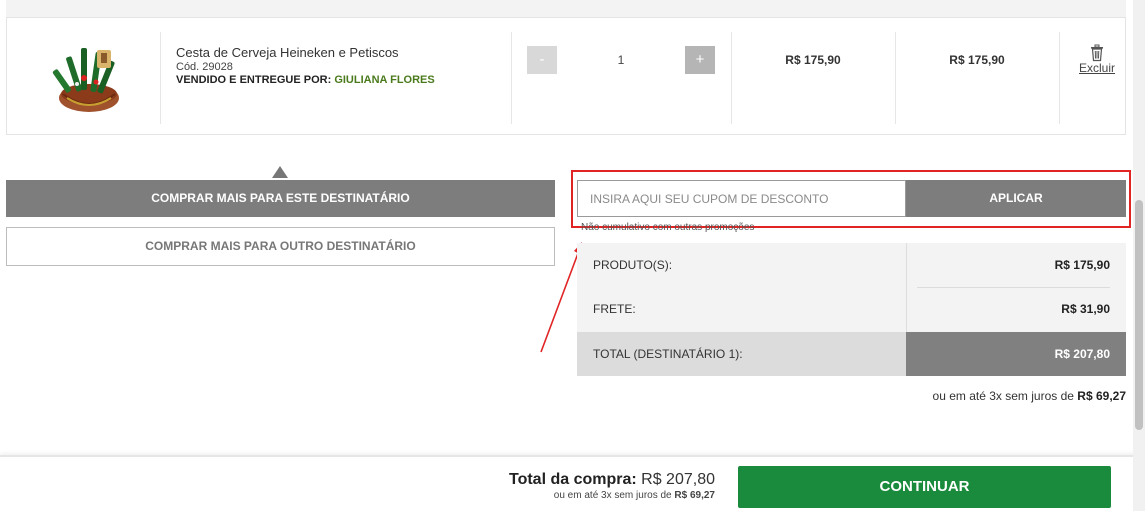 This screenshot has height=511, width=1145. Describe the element at coordinates (621, 60) in the screenshot. I see `quantity-input: 1` at that location.